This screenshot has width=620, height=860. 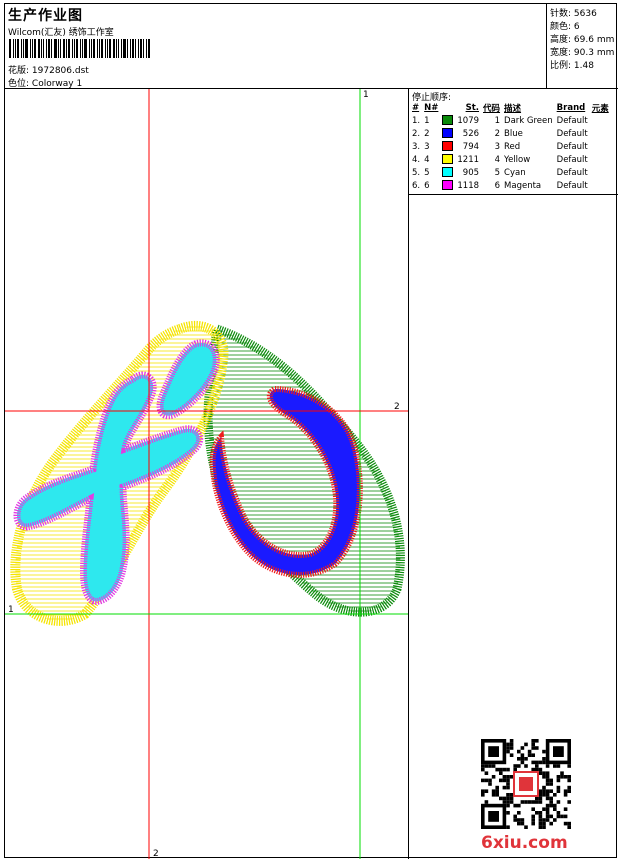 I want to click on row-code: 1, so click(x=497, y=120).